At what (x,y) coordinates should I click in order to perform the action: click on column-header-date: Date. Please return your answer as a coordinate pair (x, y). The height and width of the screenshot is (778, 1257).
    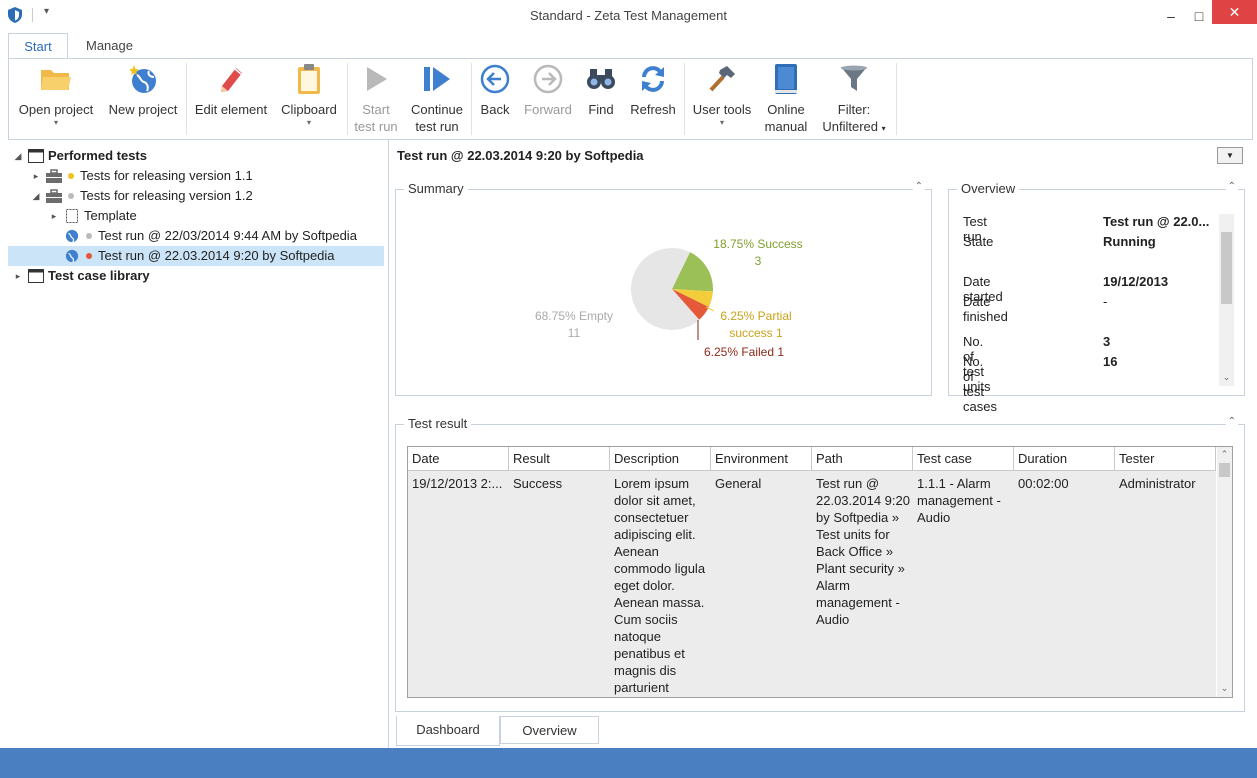
    Looking at the image, I should click on (458, 459).